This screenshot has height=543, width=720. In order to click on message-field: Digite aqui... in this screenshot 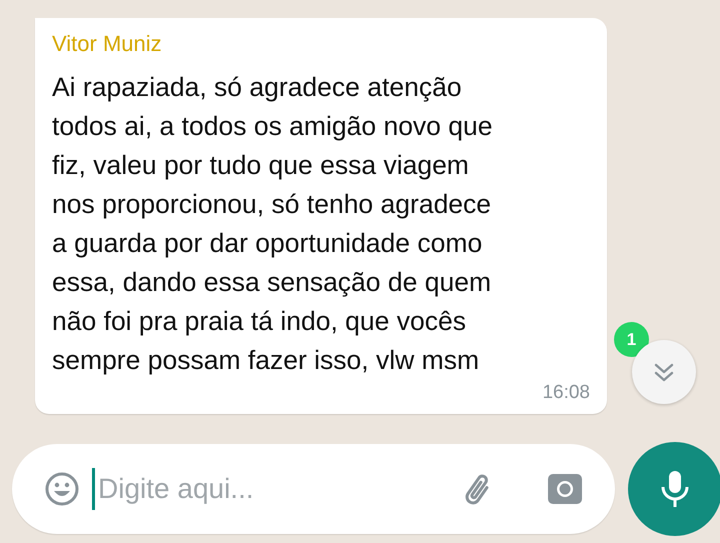, I will do `click(278, 489)`.